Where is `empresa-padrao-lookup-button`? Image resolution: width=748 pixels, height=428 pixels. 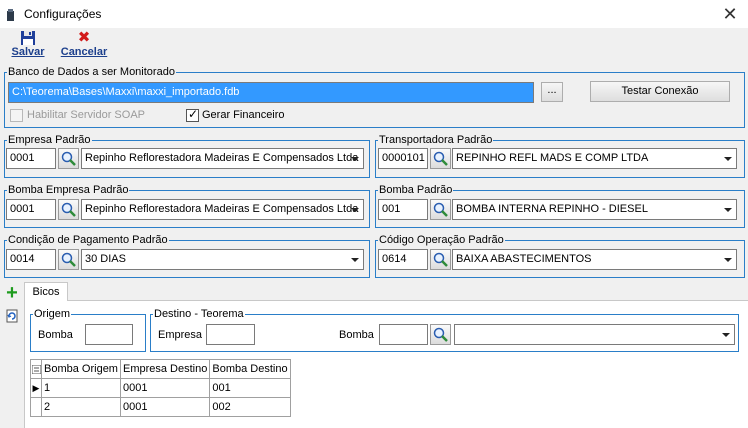 empresa-padrao-lookup-button is located at coordinates (68, 158).